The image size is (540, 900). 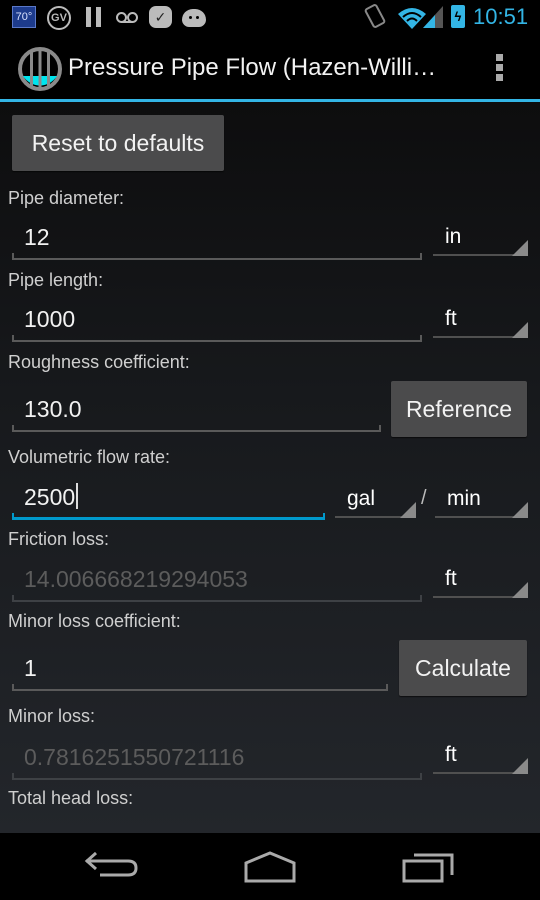 What do you see at coordinates (480, 576) in the screenshot?
I see `friction-loss-unit-spinner: ft` at bounding box center [480, 576].